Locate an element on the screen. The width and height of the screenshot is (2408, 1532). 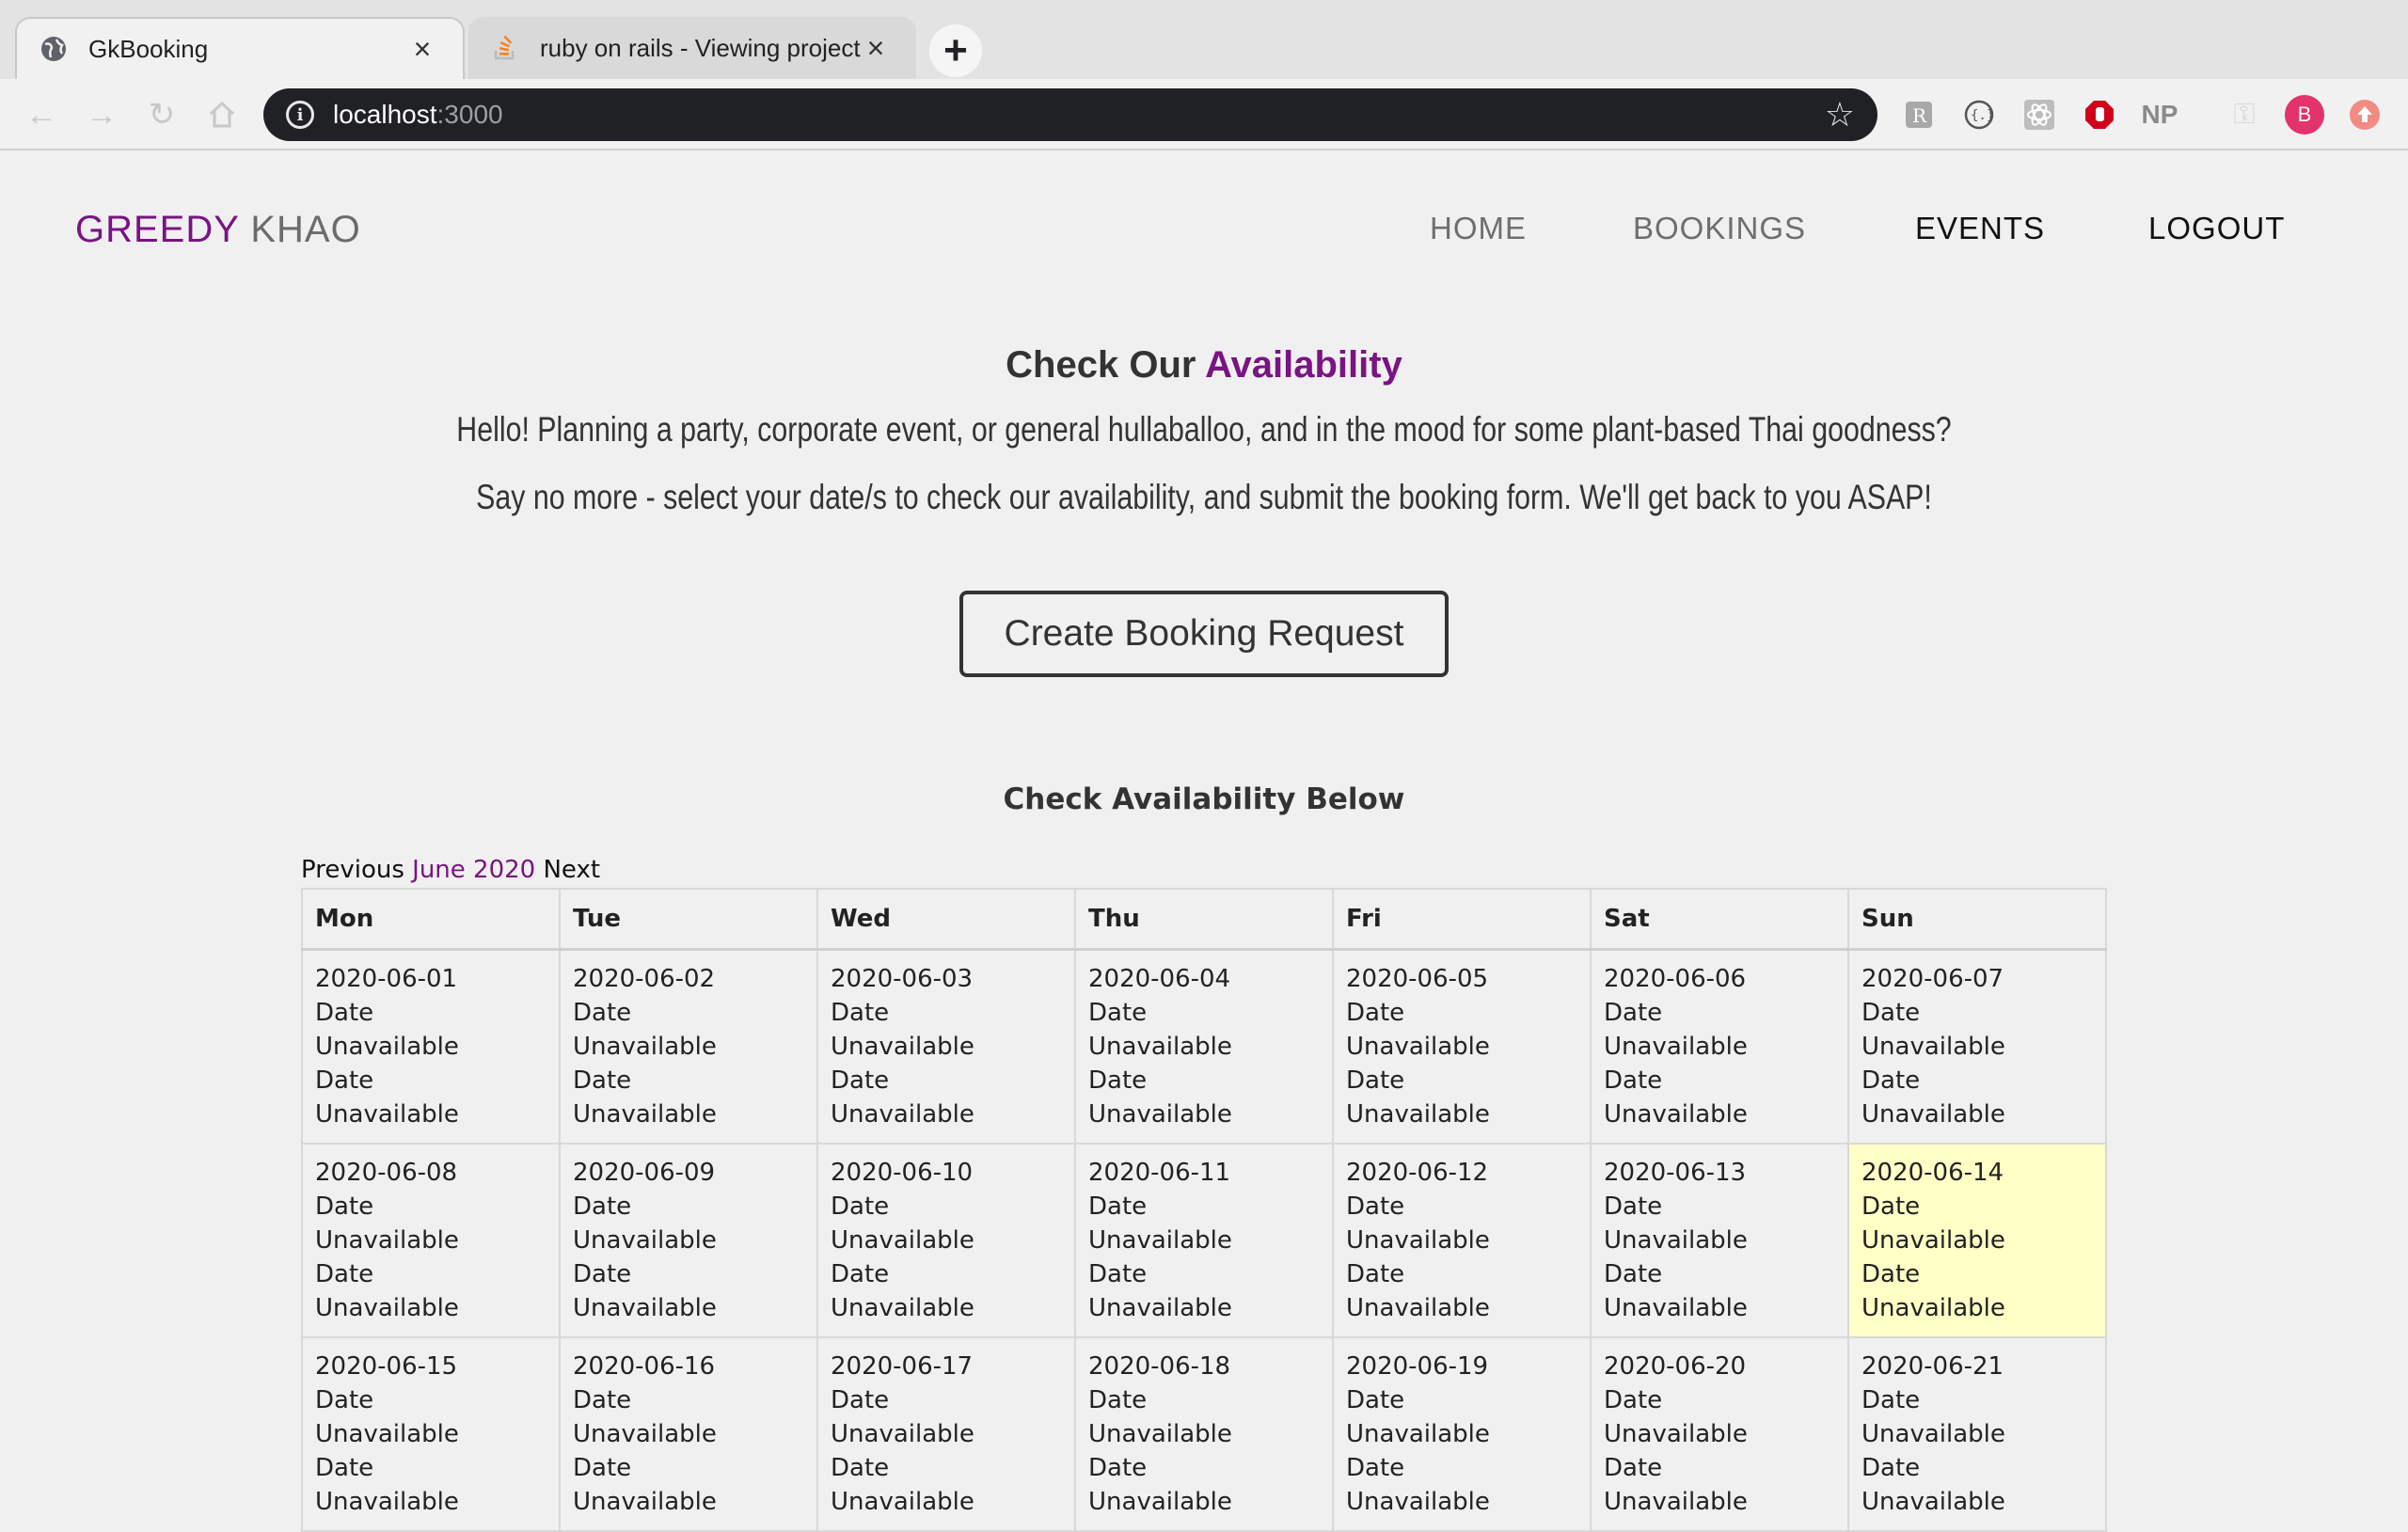
next-month-link: Next is located at coordinates (572, 870).